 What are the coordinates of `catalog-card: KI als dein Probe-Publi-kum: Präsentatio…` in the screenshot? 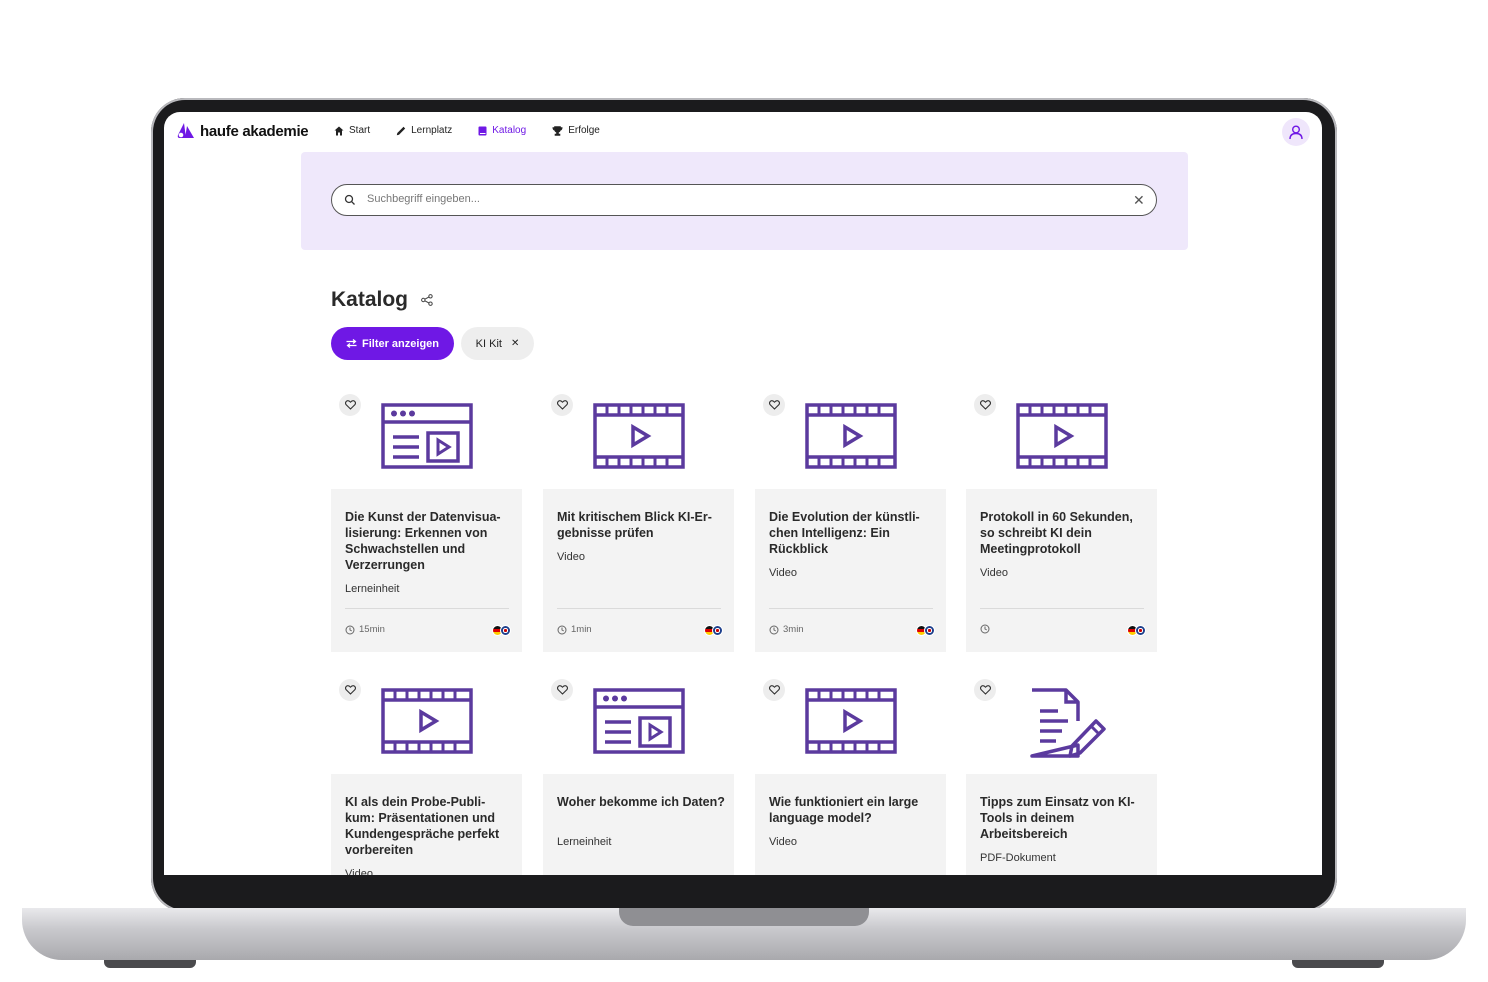 It's located at (426, 774).